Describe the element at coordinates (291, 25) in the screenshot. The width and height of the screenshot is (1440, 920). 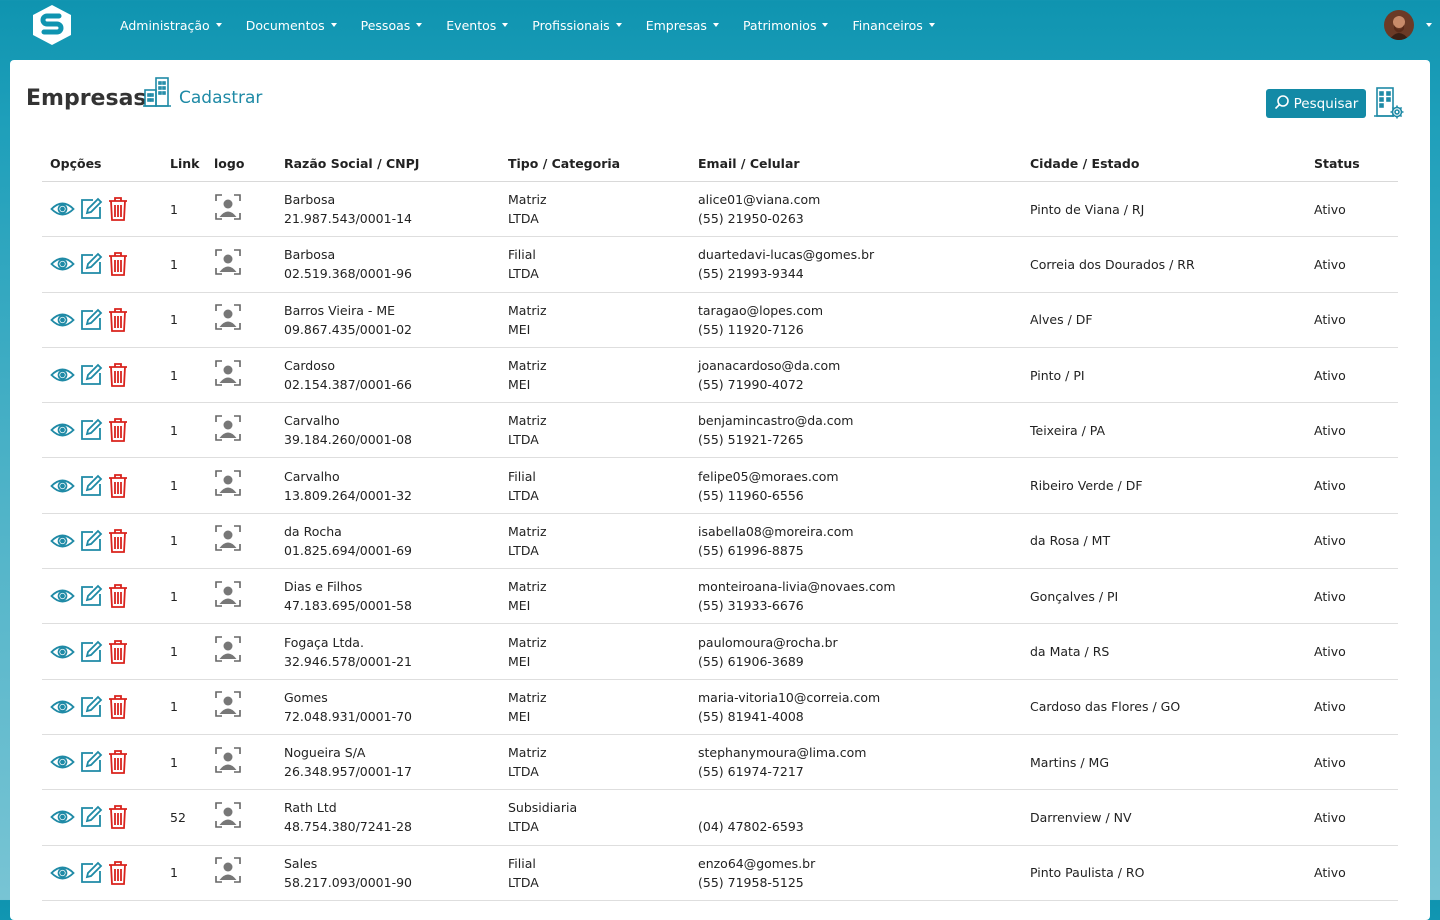
I see `nav-item-documentos: Documentos` at that location.